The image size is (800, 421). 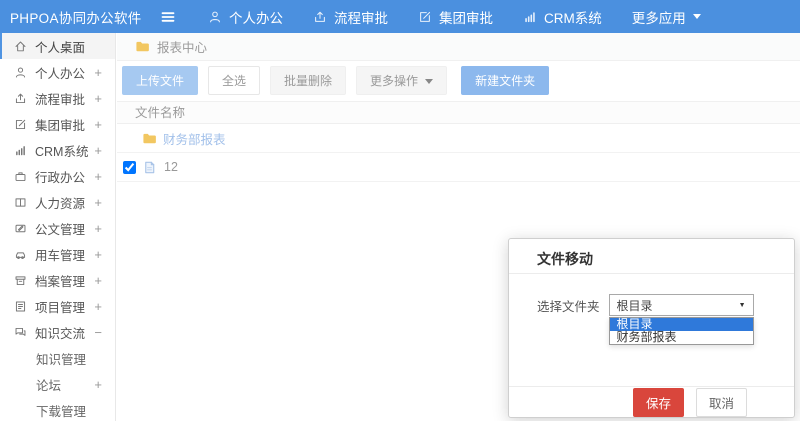 I want to click on topnav-group-approval: 集团审批, so click(x=455, y=17).